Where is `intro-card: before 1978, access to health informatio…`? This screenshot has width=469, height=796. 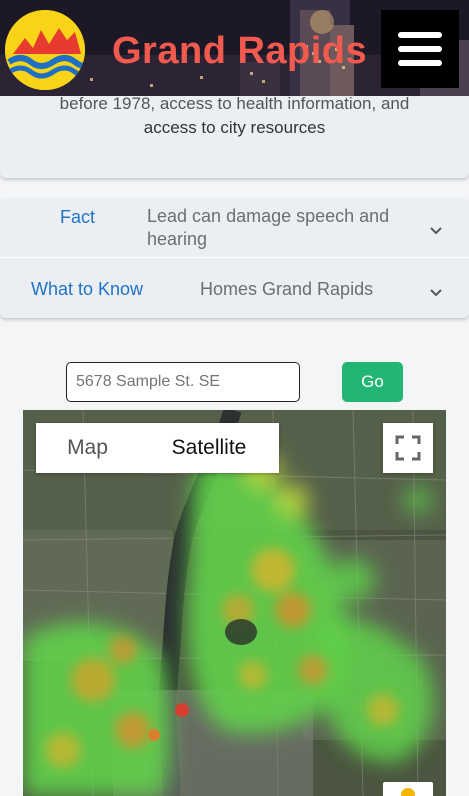
intro-card: before 1978, access to health informatio… is located at coordinates (234, 136).